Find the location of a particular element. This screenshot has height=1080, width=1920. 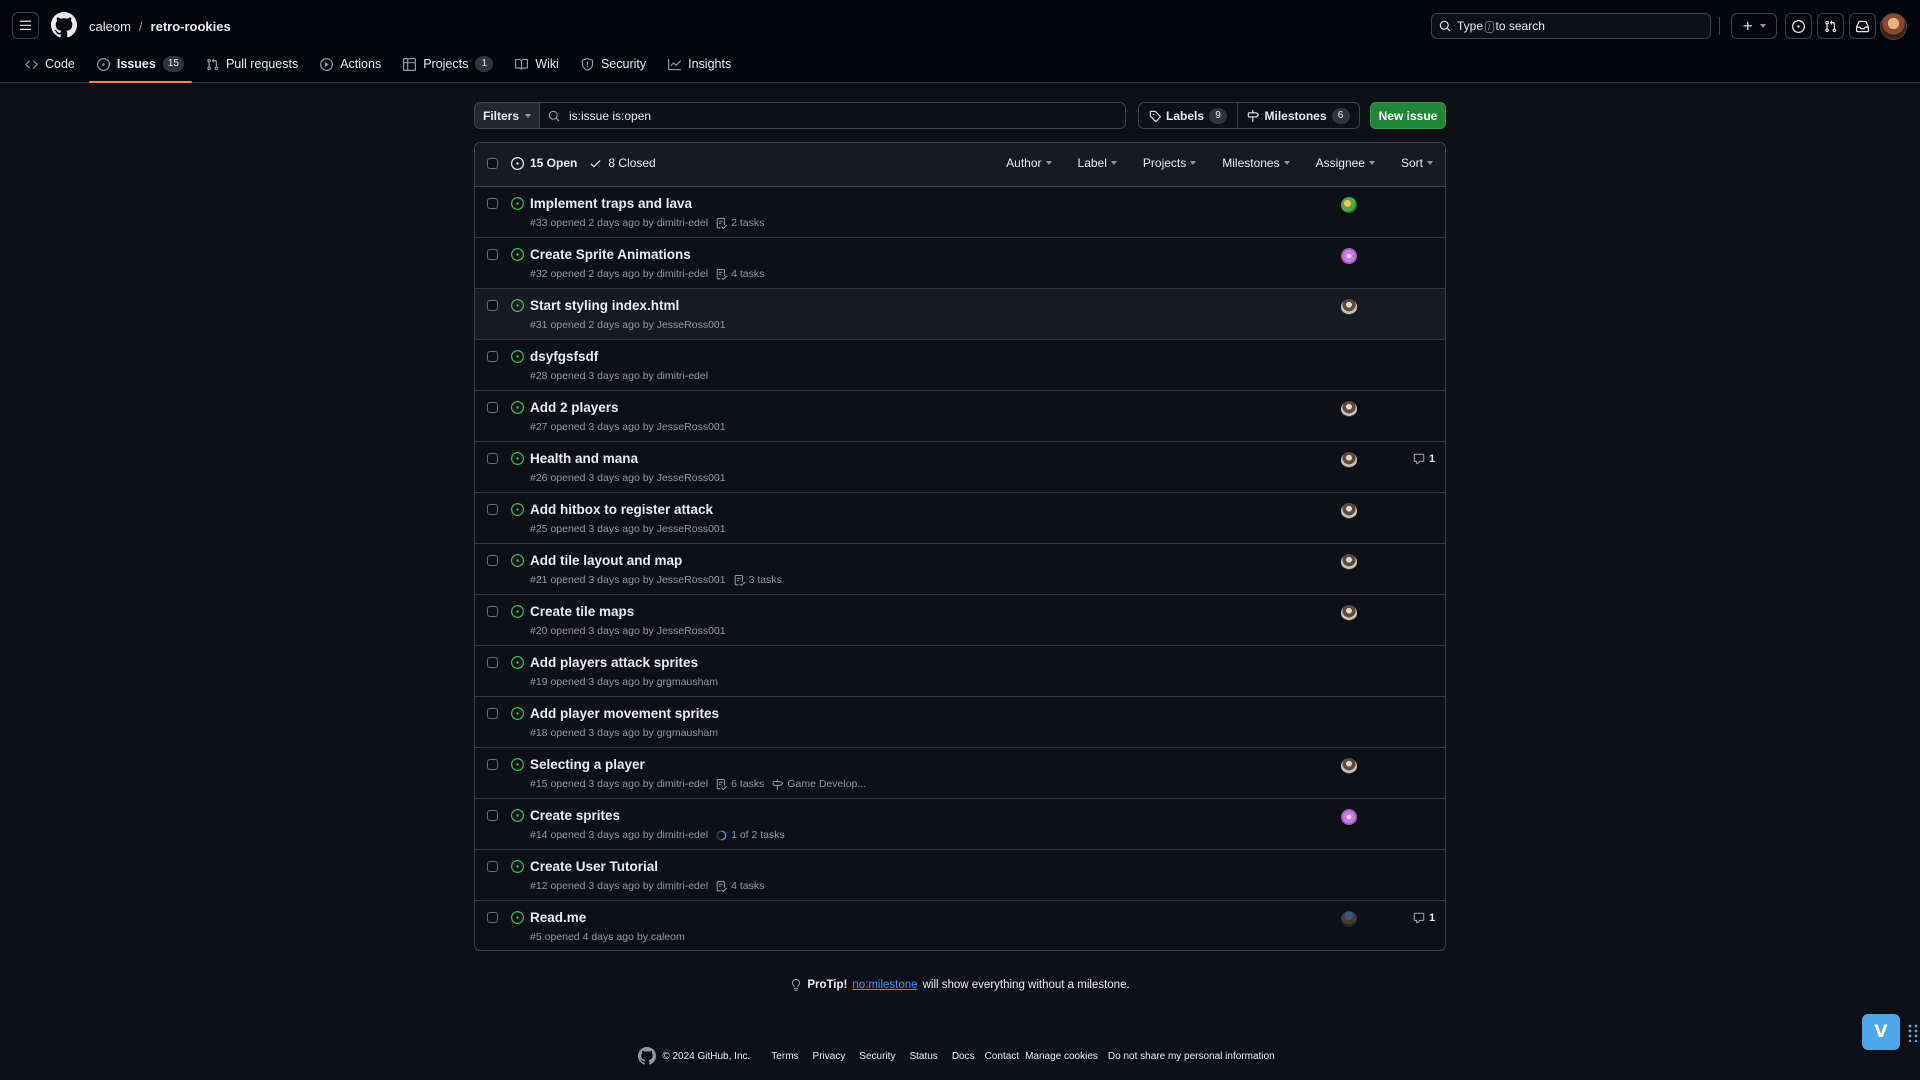

filters-dropdown-button: Filters is located at coordinates (507, 115).